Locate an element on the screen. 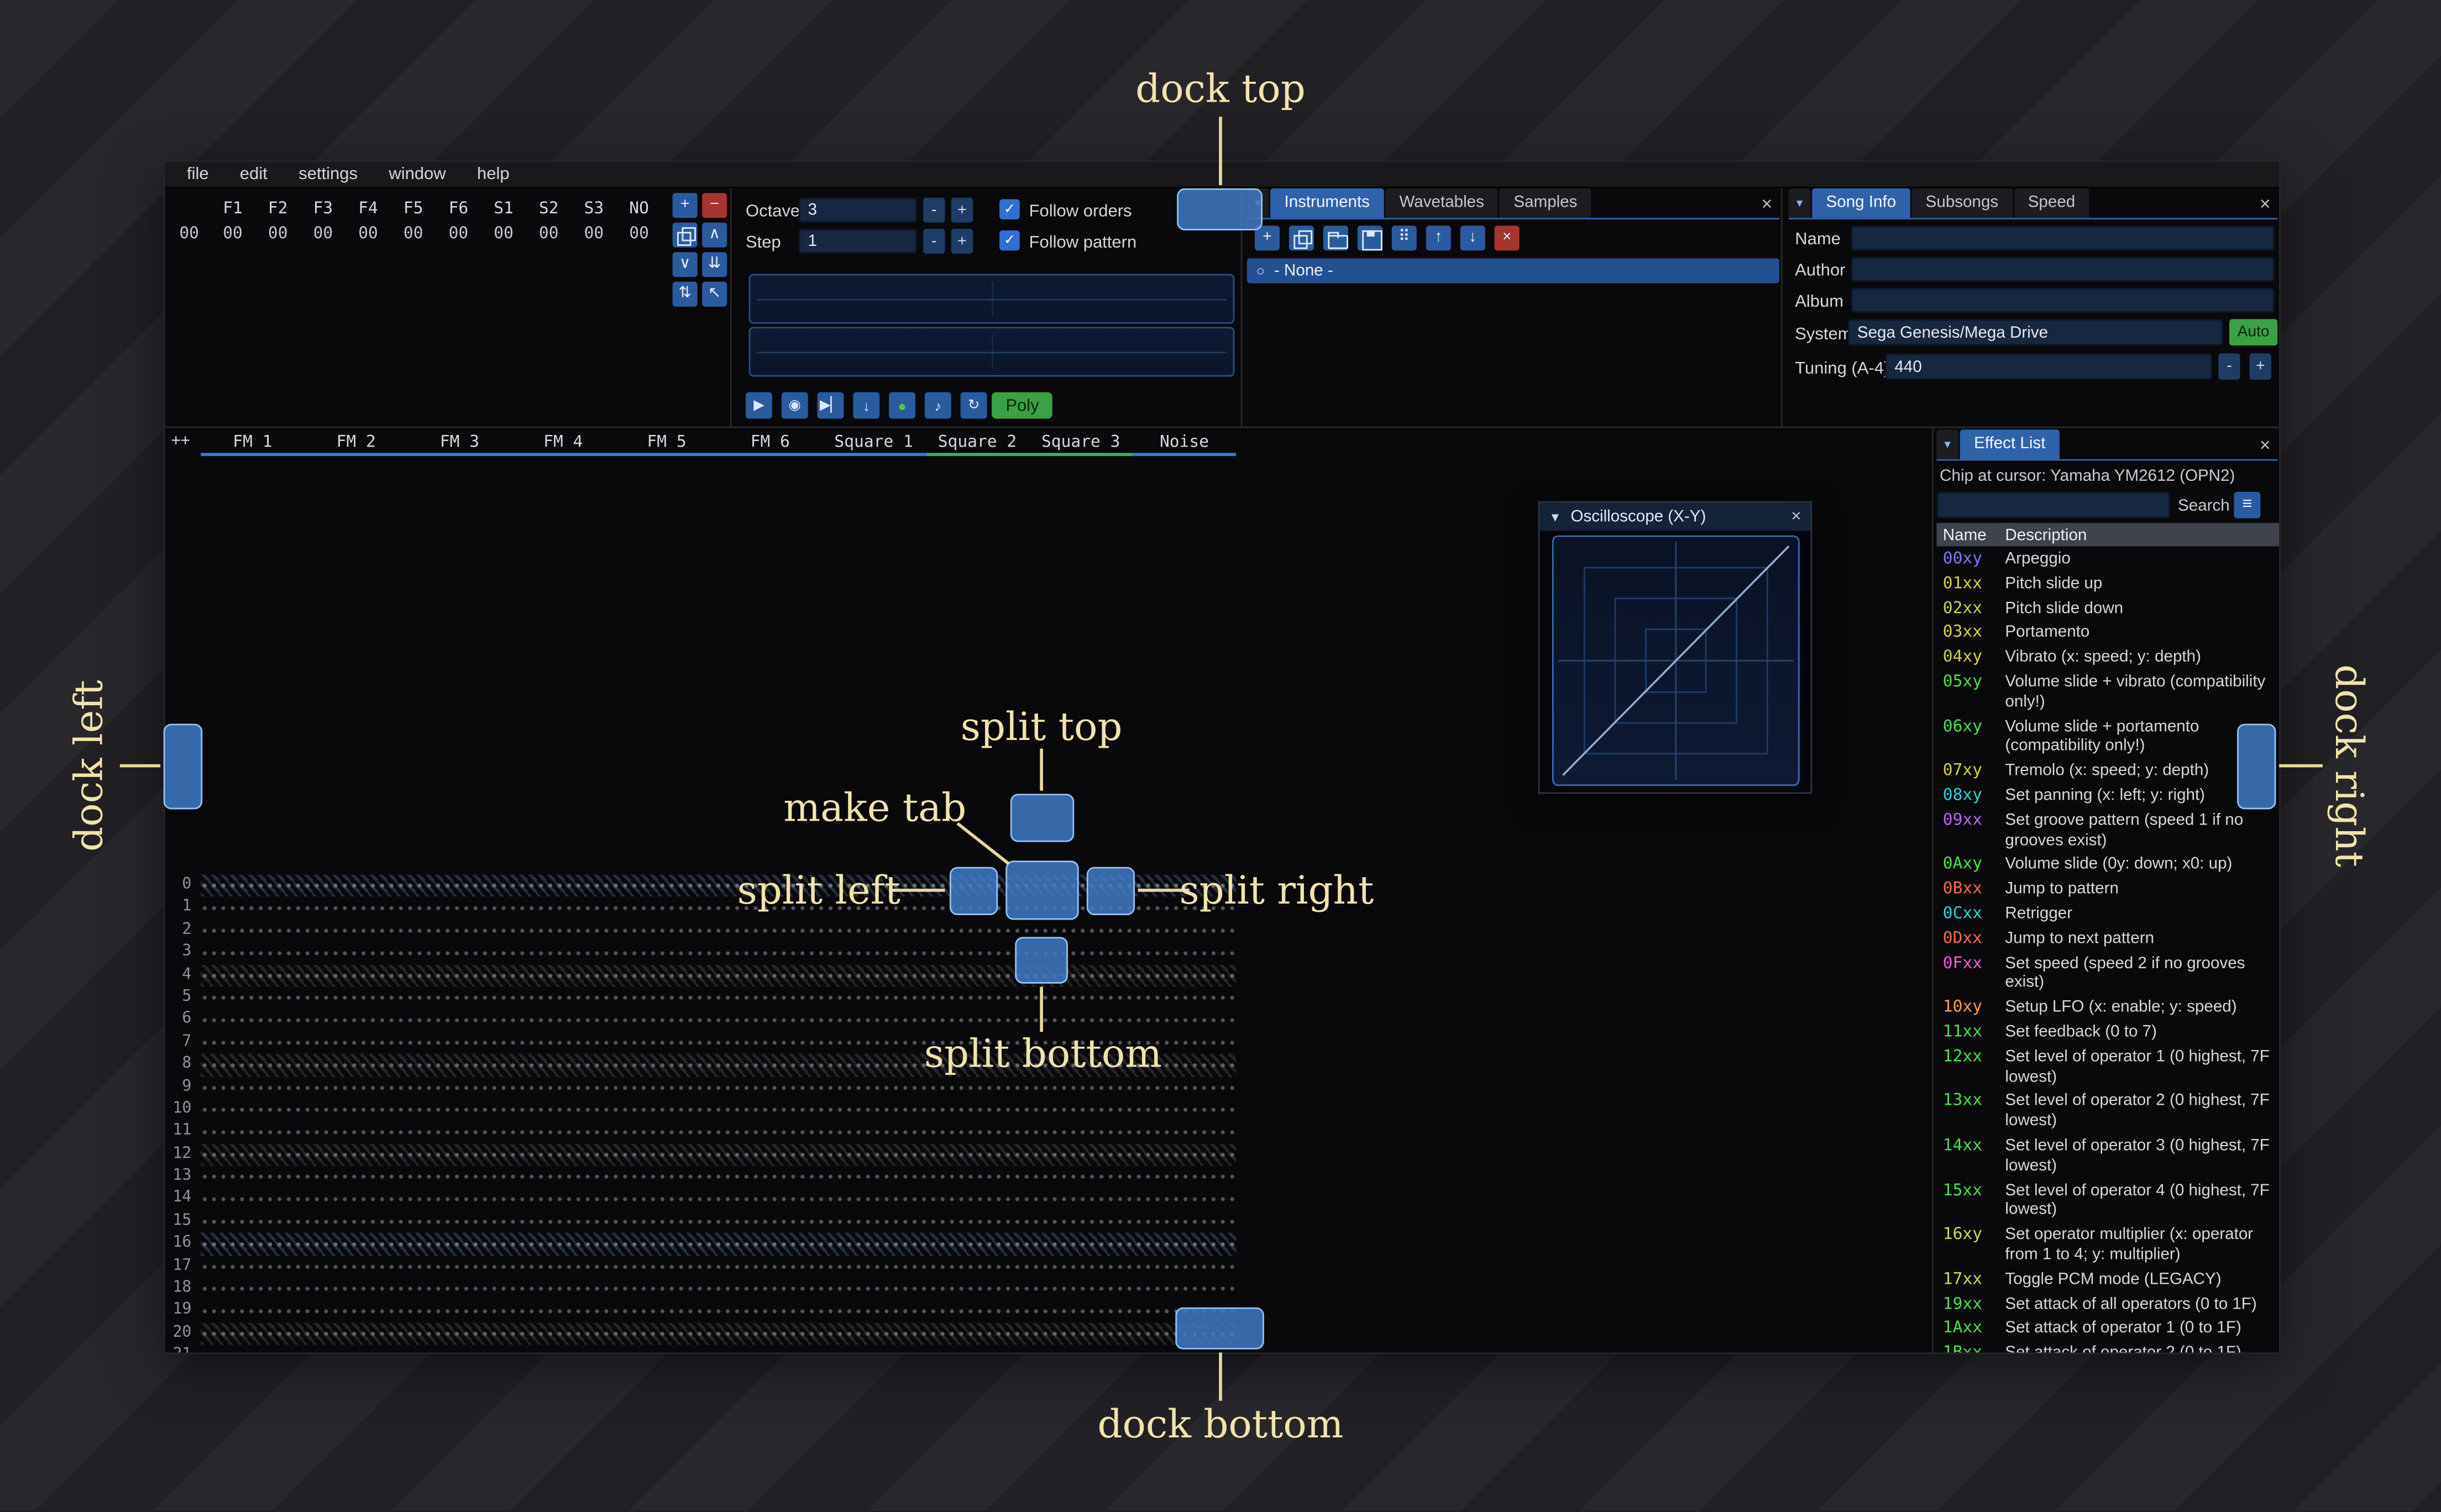  tab-effect-list: Effect List is located at coordinates (2010, 444).